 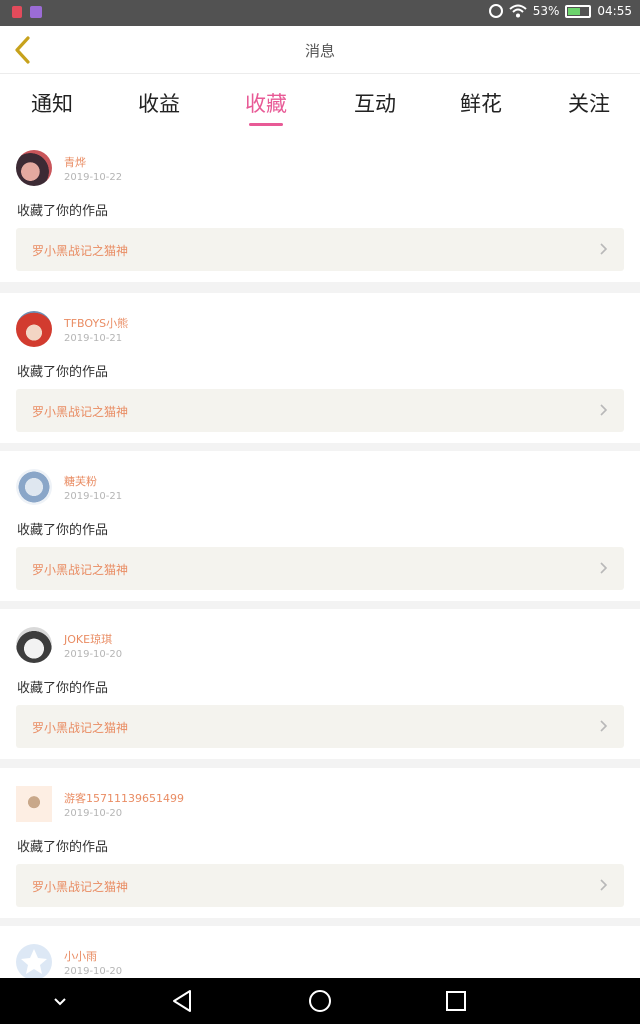 I want to click on user-name: JOKE琼琪, so click(x=88, y=639).